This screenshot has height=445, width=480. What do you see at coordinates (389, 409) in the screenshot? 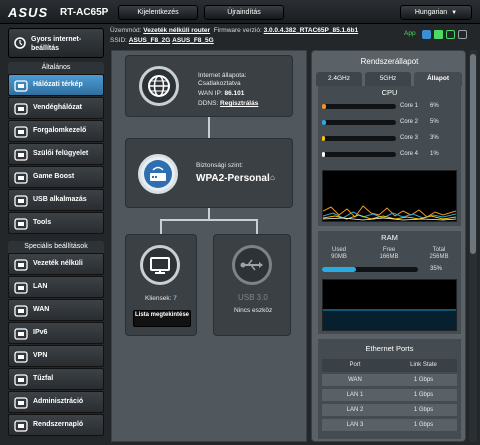
I see `table-row: LAN 2 1 Gbps` at bounding box center [389, 409].